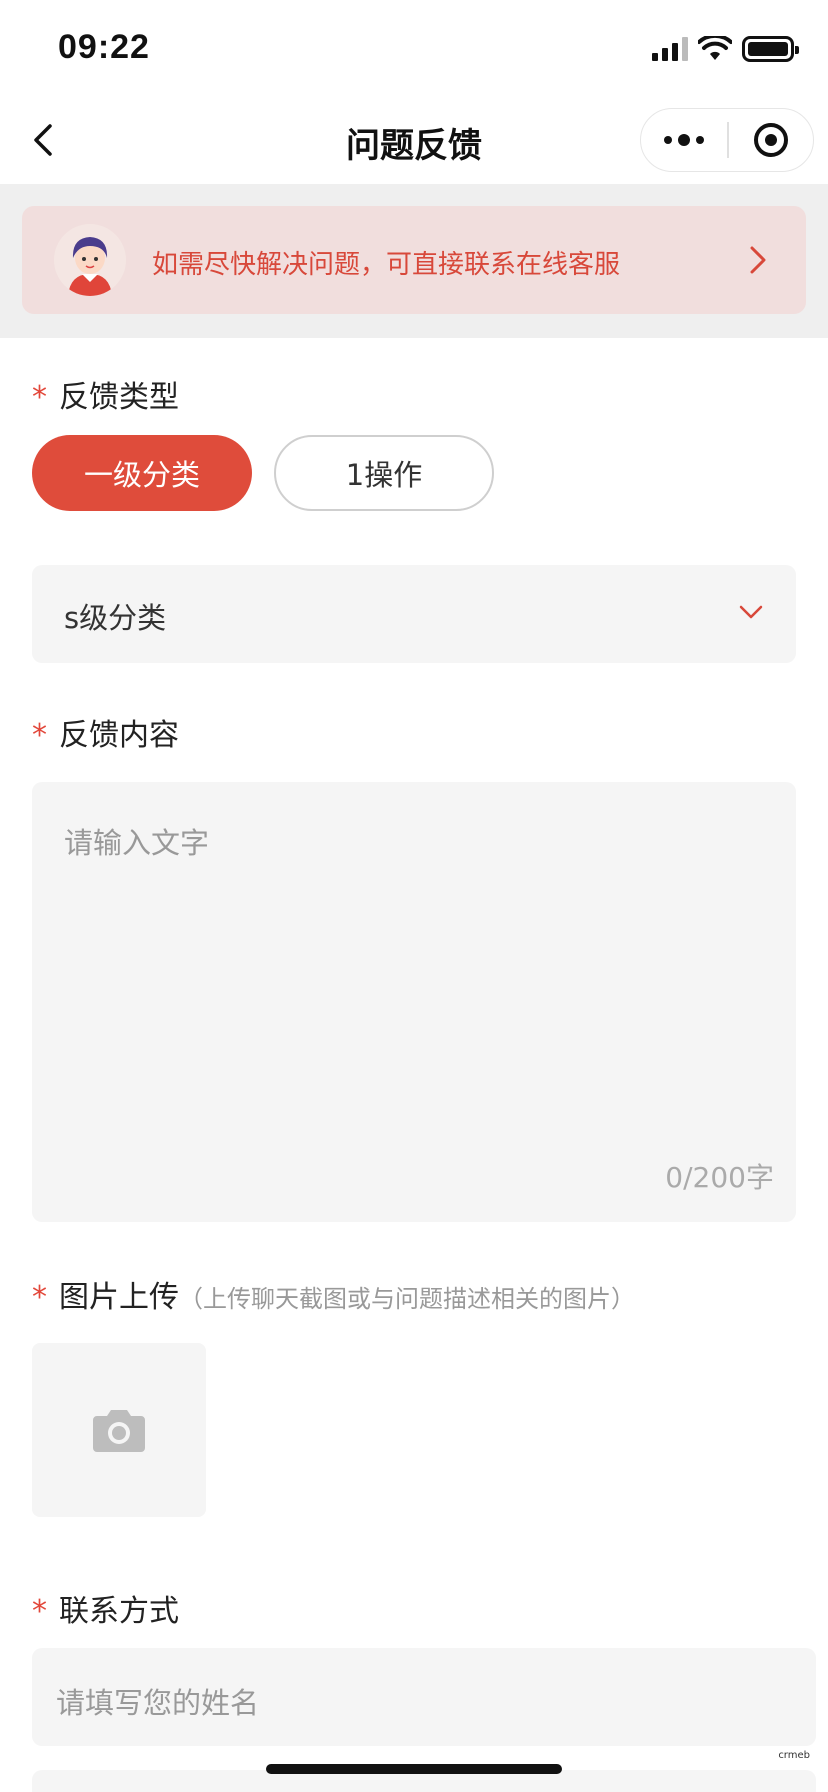  Describe the element at coordinates (715, 48) in the screenshot. I see `wifi-icon` at that location.